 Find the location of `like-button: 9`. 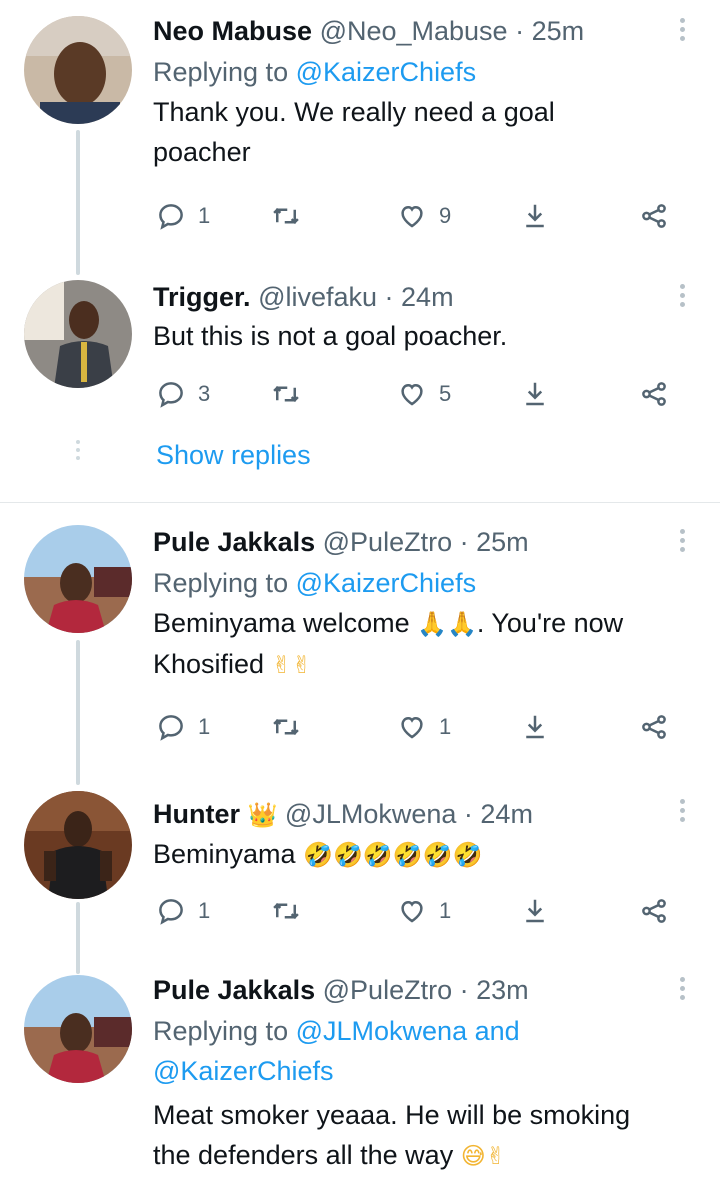

like-button: 9 is located at coordinates (424, 216).